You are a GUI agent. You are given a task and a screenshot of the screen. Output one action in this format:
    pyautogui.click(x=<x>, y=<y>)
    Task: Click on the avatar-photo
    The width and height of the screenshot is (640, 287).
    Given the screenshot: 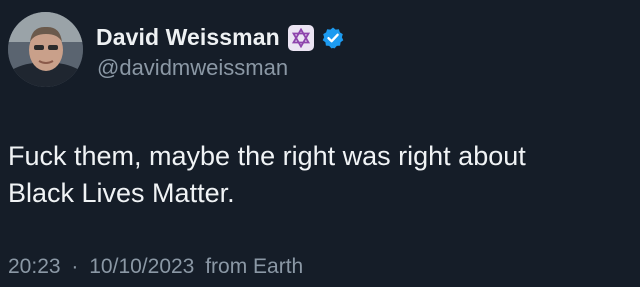 What is the action you would take?
    pyautogui.click(x=45, y=49)
    